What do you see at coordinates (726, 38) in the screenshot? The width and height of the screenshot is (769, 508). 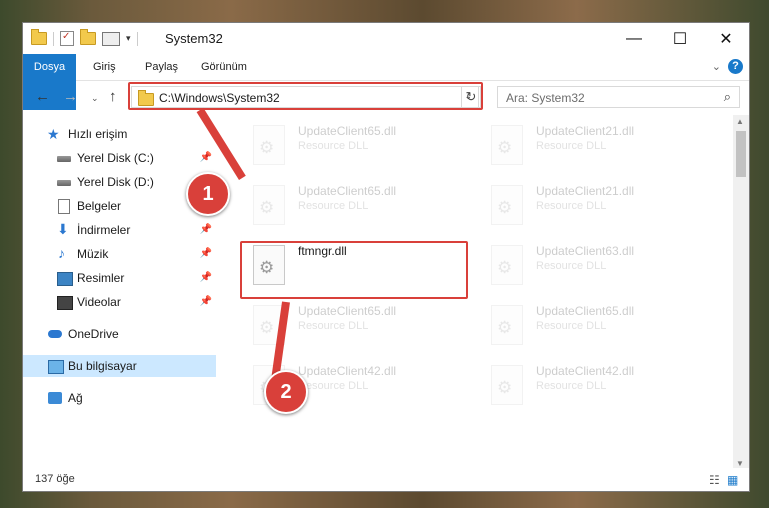 I see `close-button: ✕` at bounding box center [726, 38].